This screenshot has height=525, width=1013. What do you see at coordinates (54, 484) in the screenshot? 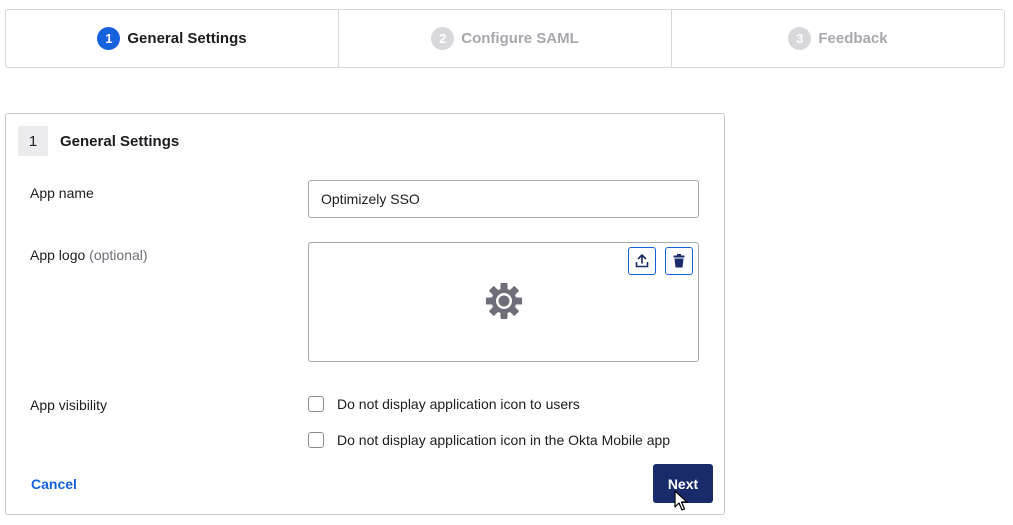
I see `cancel-button: Cancel` at bounding box center [54, 484].